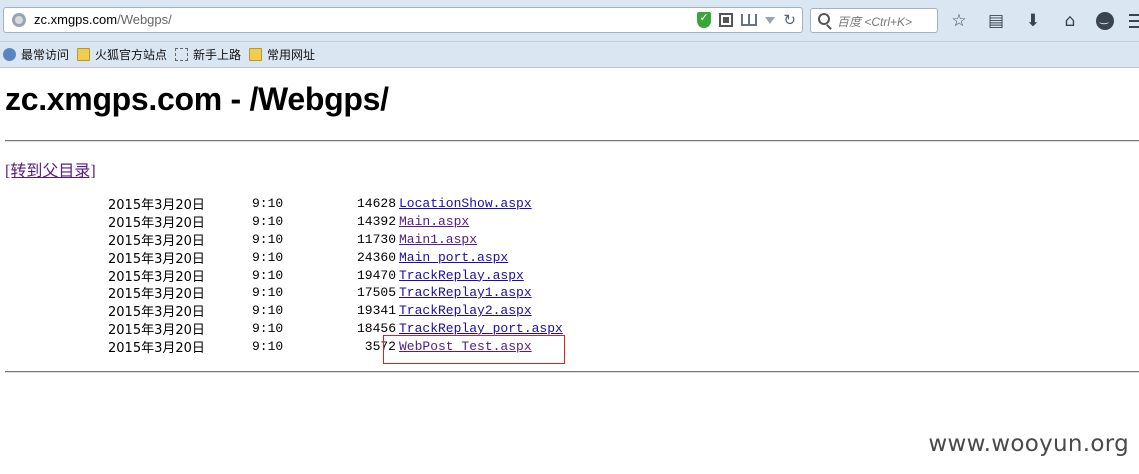 Image resolution: width=1139 pixels, height=474 pixels. Describe the element at coordinates (376, 204) in the screenshot. I see `file-size: 14628` at that location.